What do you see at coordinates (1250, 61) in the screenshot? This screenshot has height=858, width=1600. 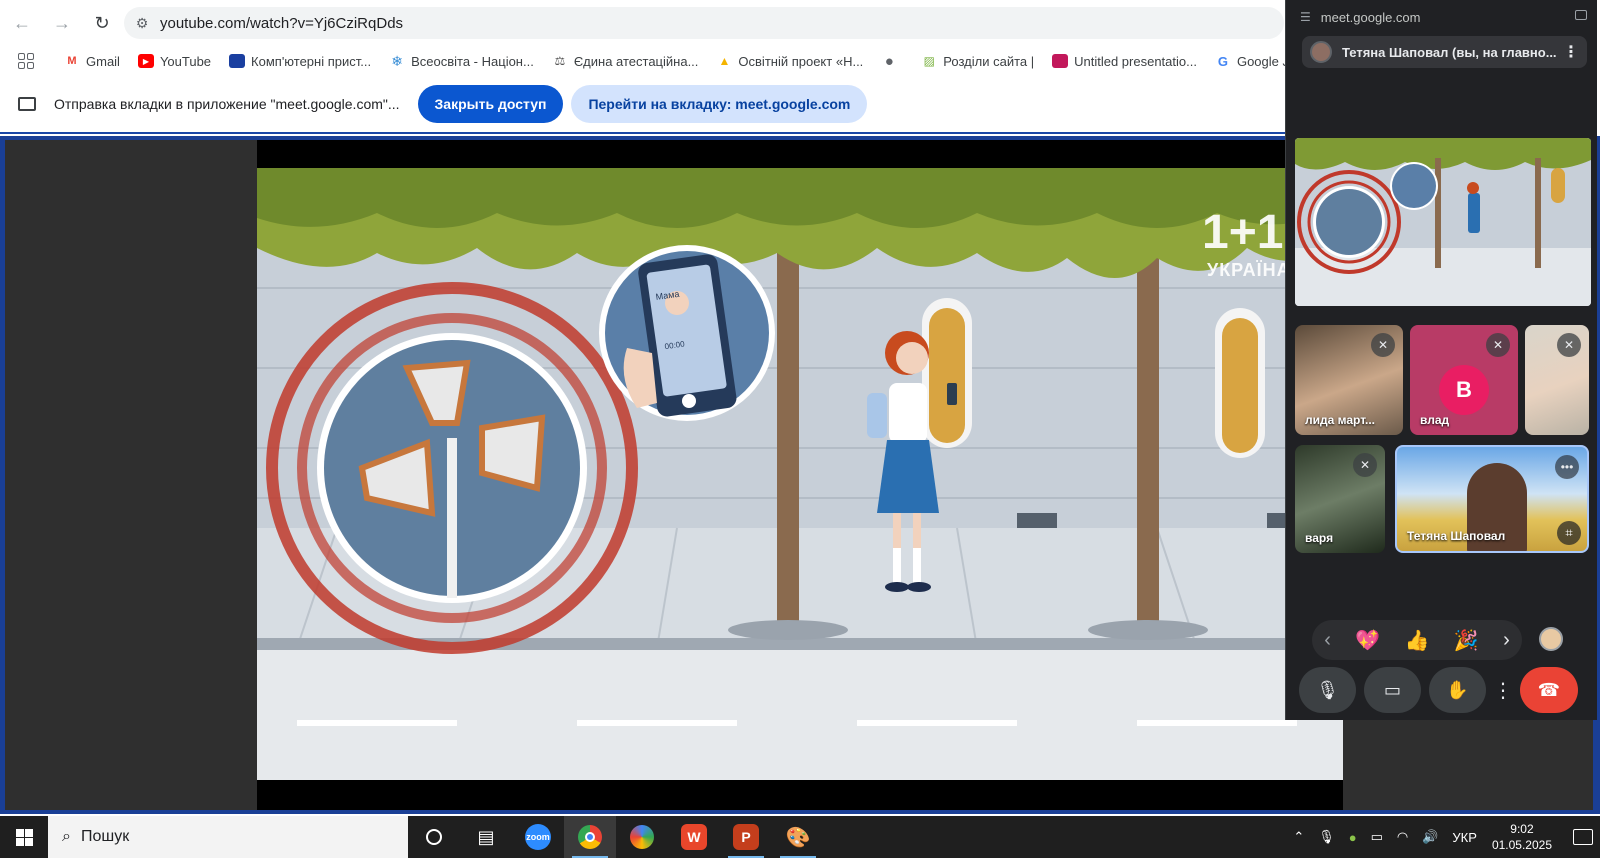 I see `bookmark-google-jamboard: GGoogle Jamboard` at bounding box center [1250, 61].